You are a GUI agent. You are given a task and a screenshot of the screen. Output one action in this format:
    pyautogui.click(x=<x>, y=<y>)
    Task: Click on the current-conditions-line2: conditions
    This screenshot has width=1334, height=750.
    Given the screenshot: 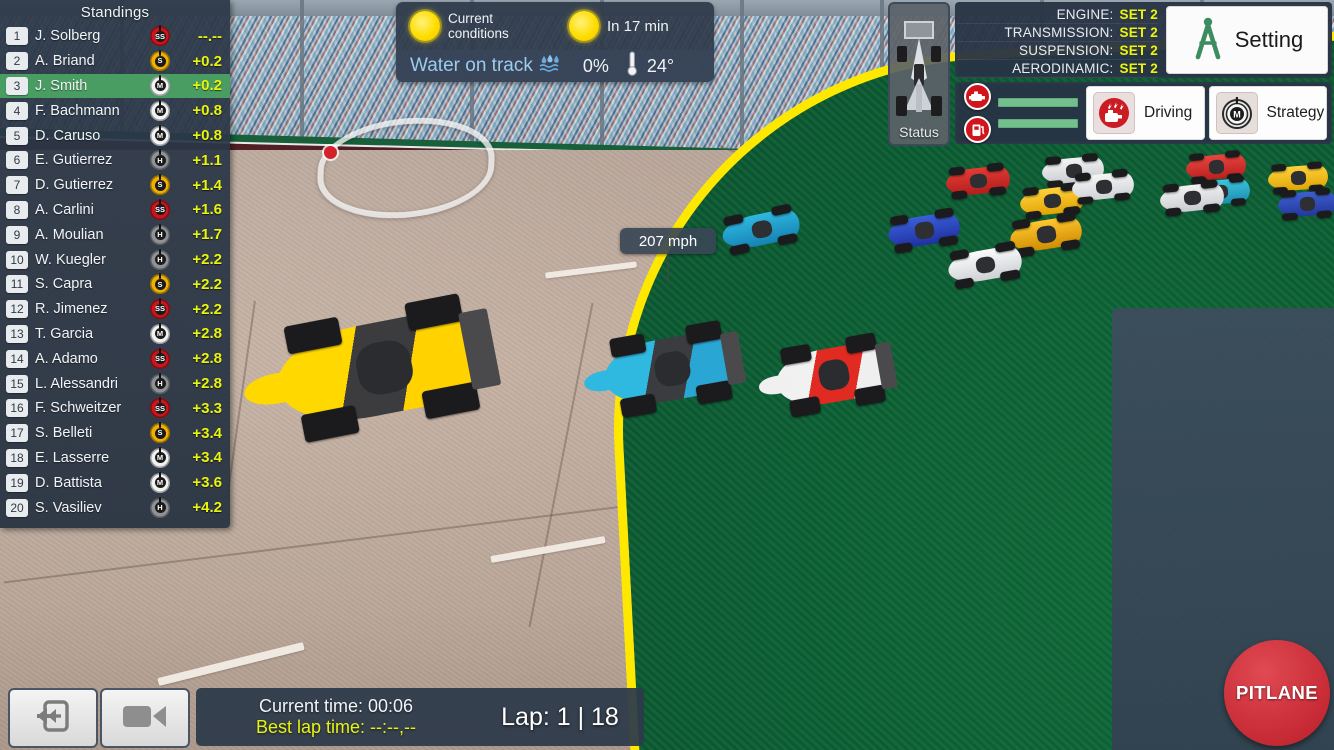 What is the action you would take?
    pyautogui.click(x=478, y=33)
    